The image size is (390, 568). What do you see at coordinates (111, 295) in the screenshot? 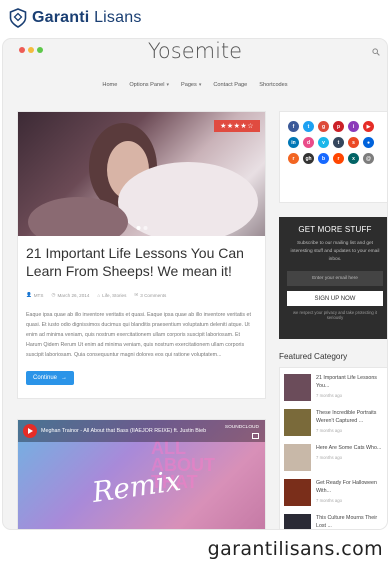
I see `meta-category: ⌂ Life, Stories` at bounding box center [111, 295].